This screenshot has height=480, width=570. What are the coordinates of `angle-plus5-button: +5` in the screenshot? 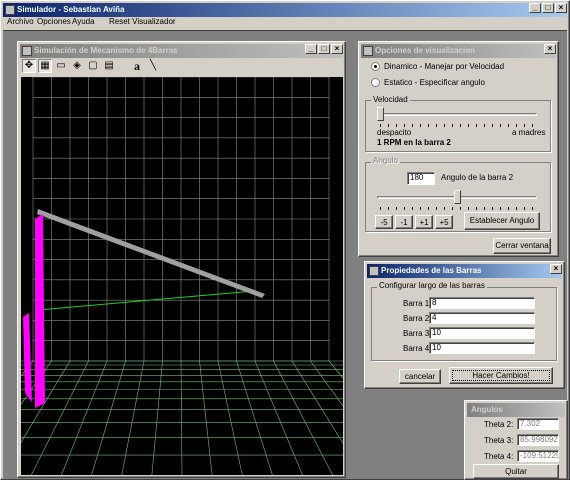 It's located at (444, 222).